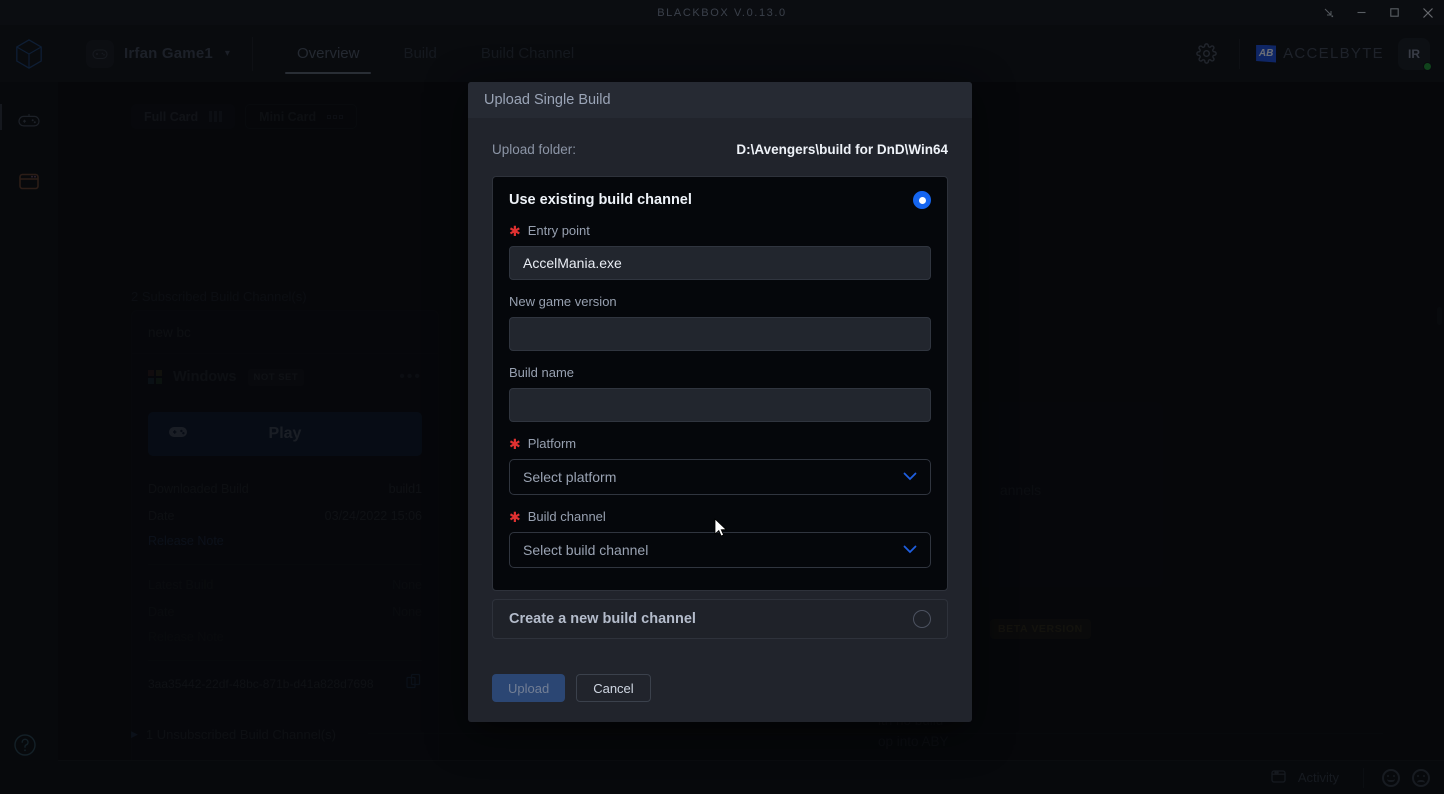 This screenshot has height=794, width=1444. What do you see at coordinates (842, 149) in the screenshot?
I see `upload-folder-path: D:\Avengers\build for DnD\Win64` at bounding box center [842, 149].